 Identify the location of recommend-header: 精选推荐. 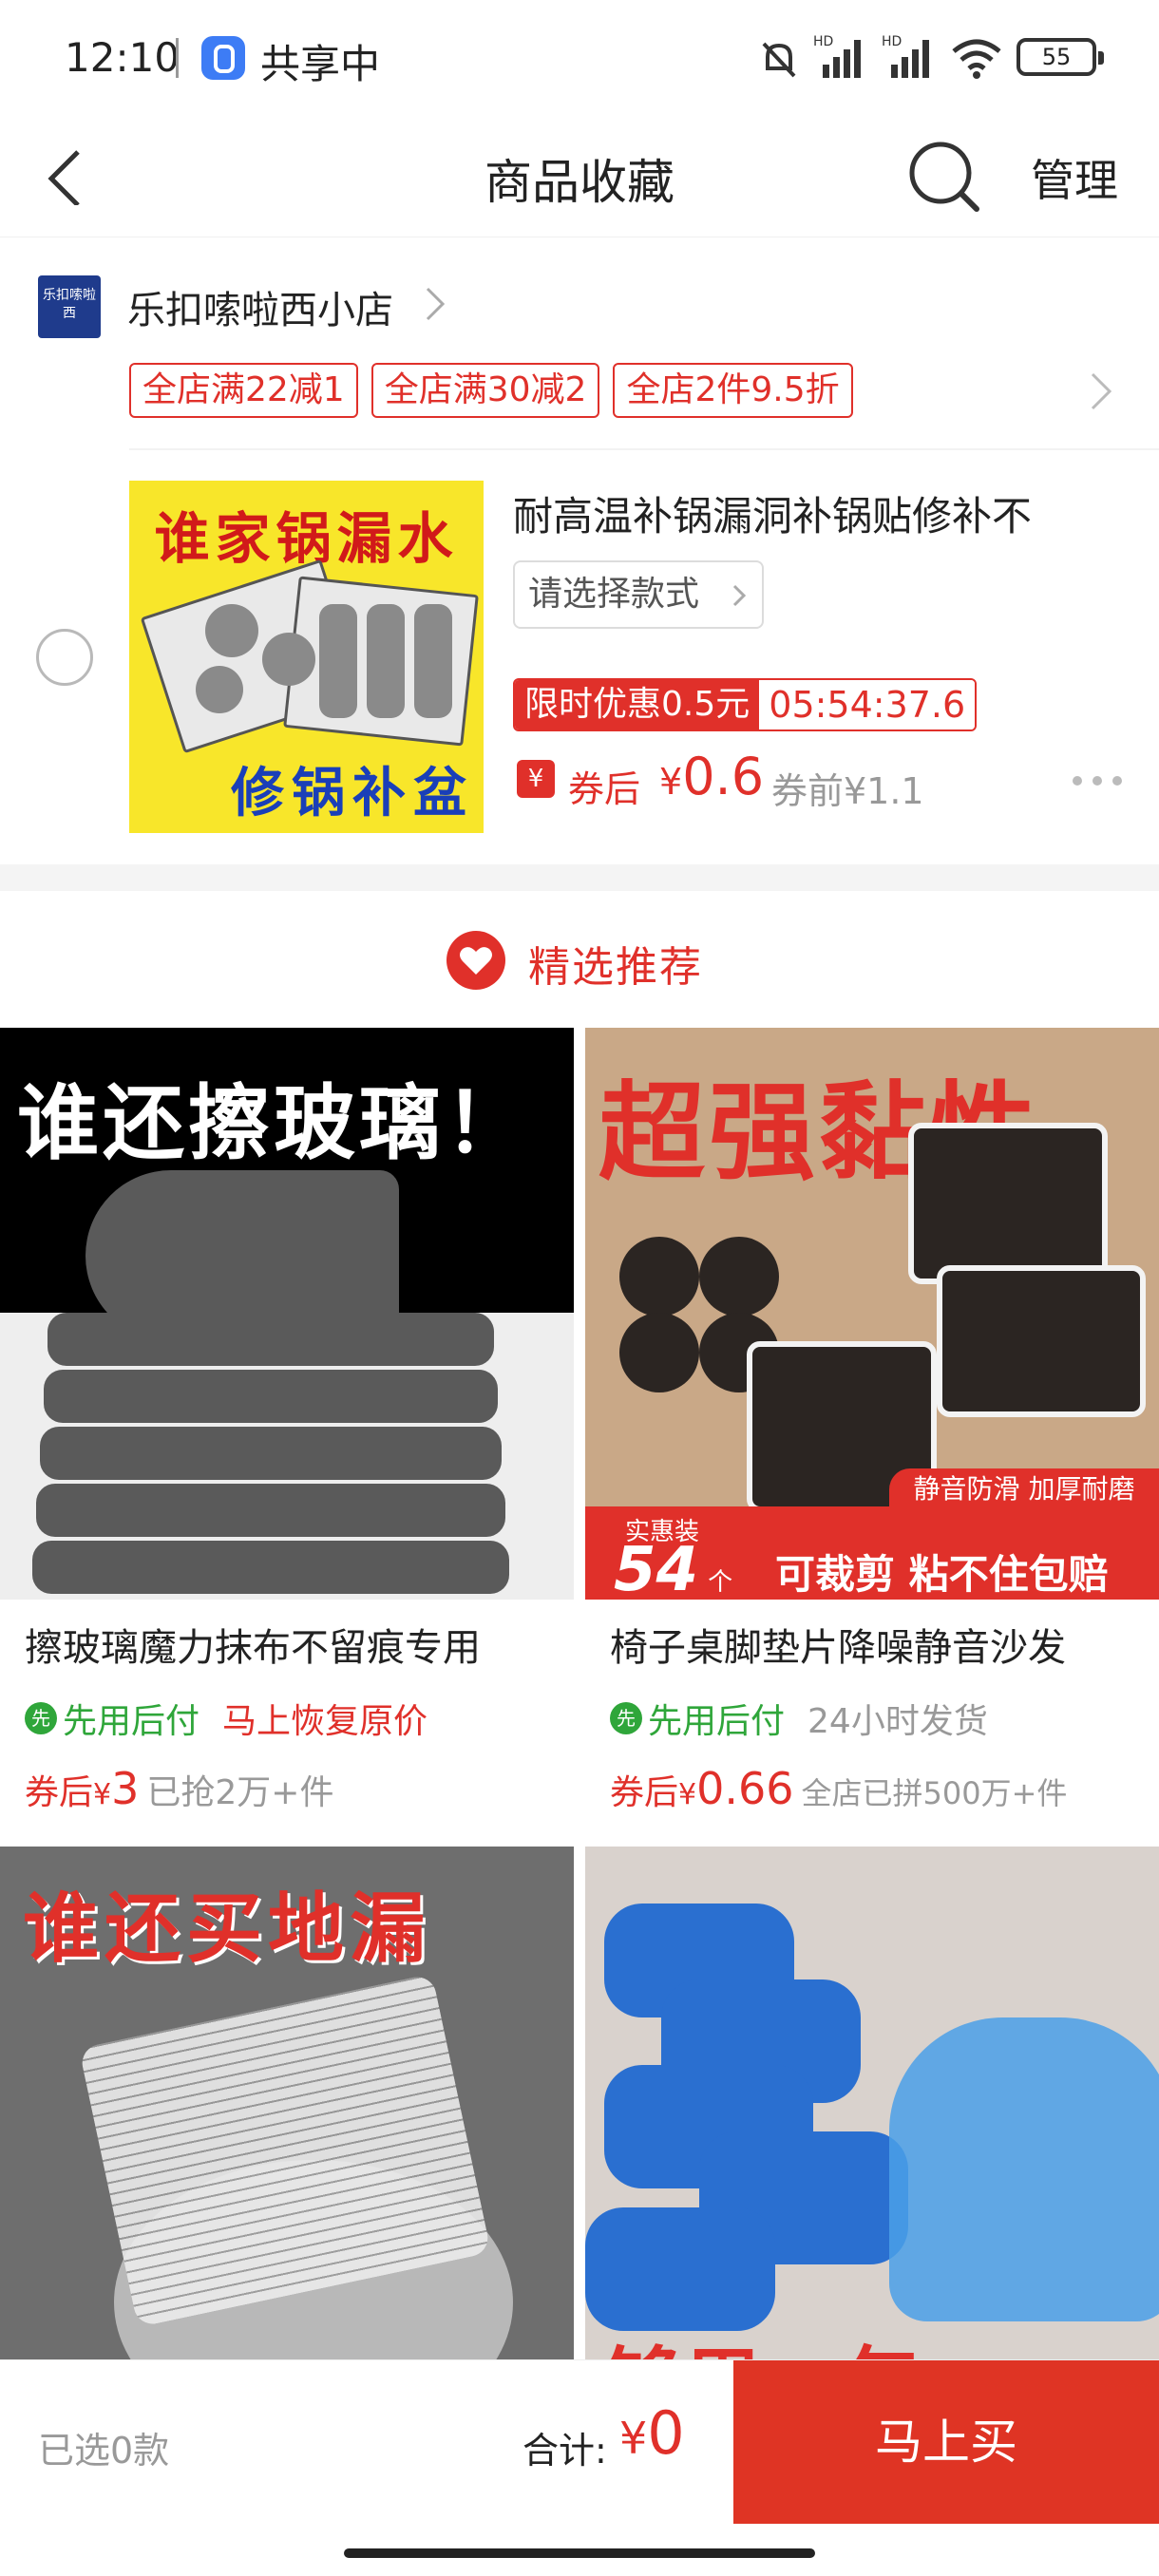
(579, 959).